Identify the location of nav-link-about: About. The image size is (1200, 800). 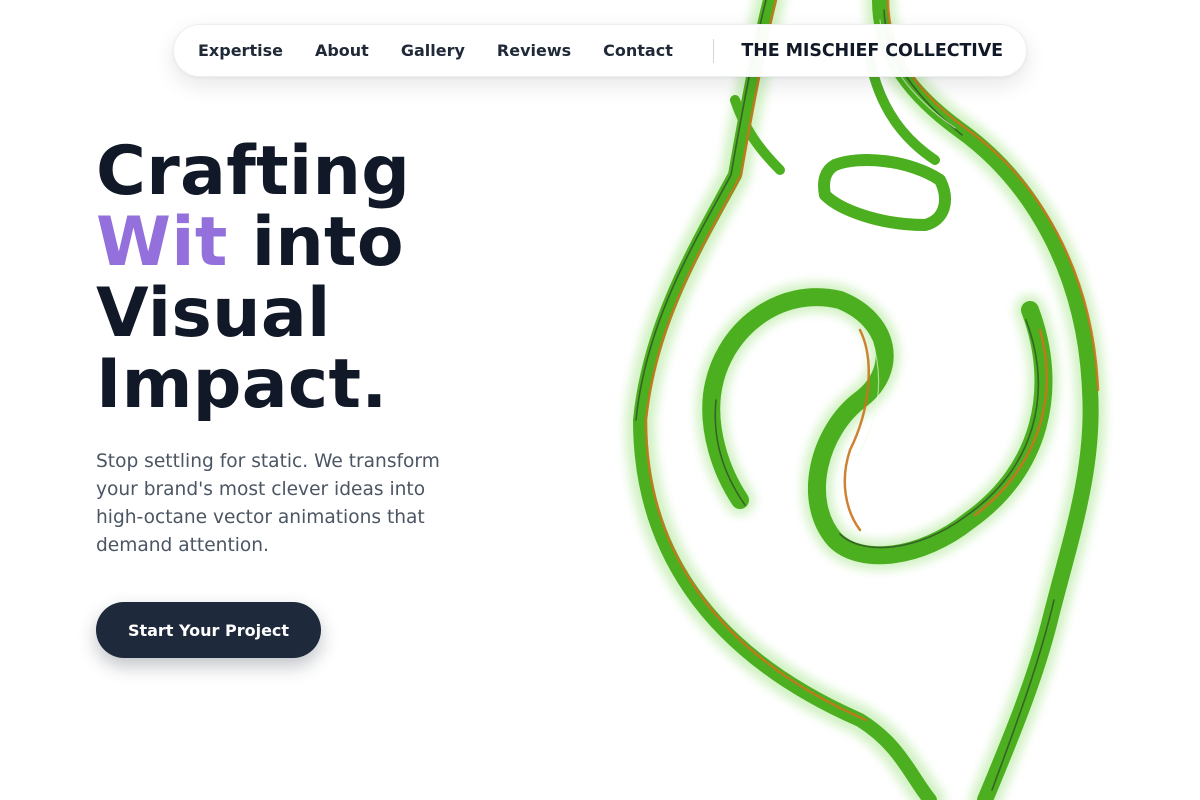
(342, 50).